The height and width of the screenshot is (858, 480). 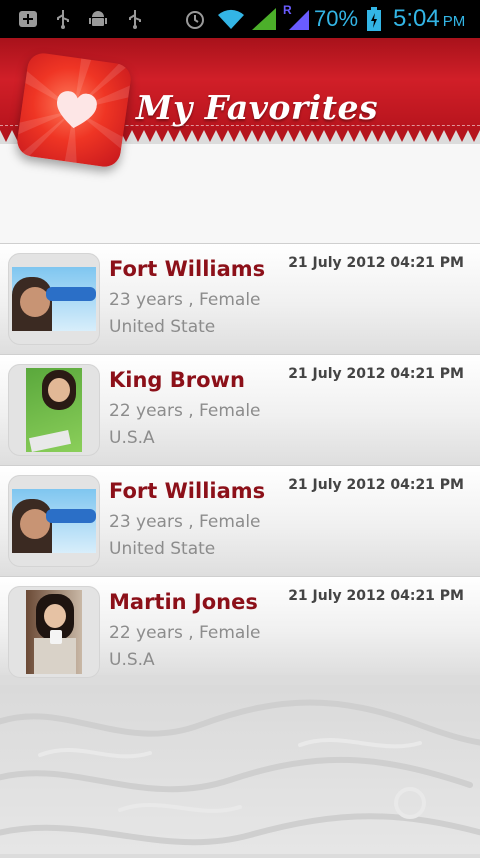 I want to click on app-logo, so click(x=74, y=110).